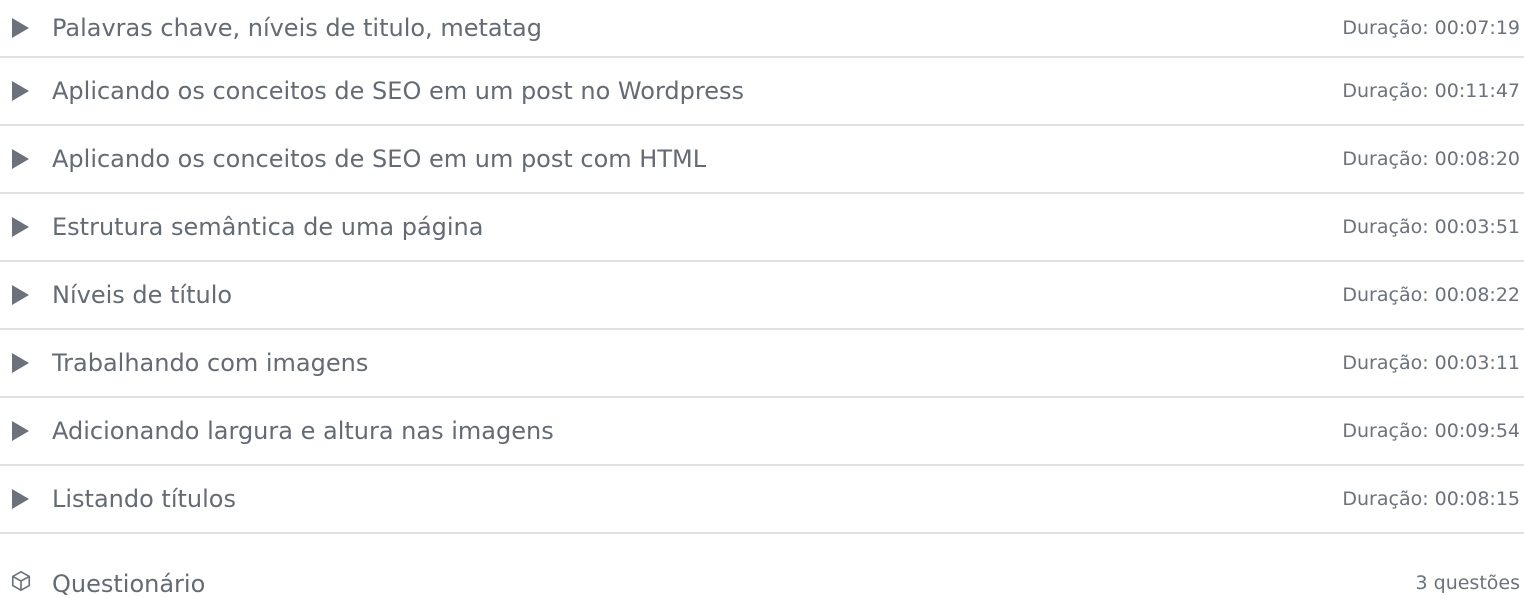 The width and height of the screenshot is (1524, 598). Describe the element at coordinates (1431, 499) in the screenshot. I see `lesson-duration: Duração: 00:08:15` at that location.